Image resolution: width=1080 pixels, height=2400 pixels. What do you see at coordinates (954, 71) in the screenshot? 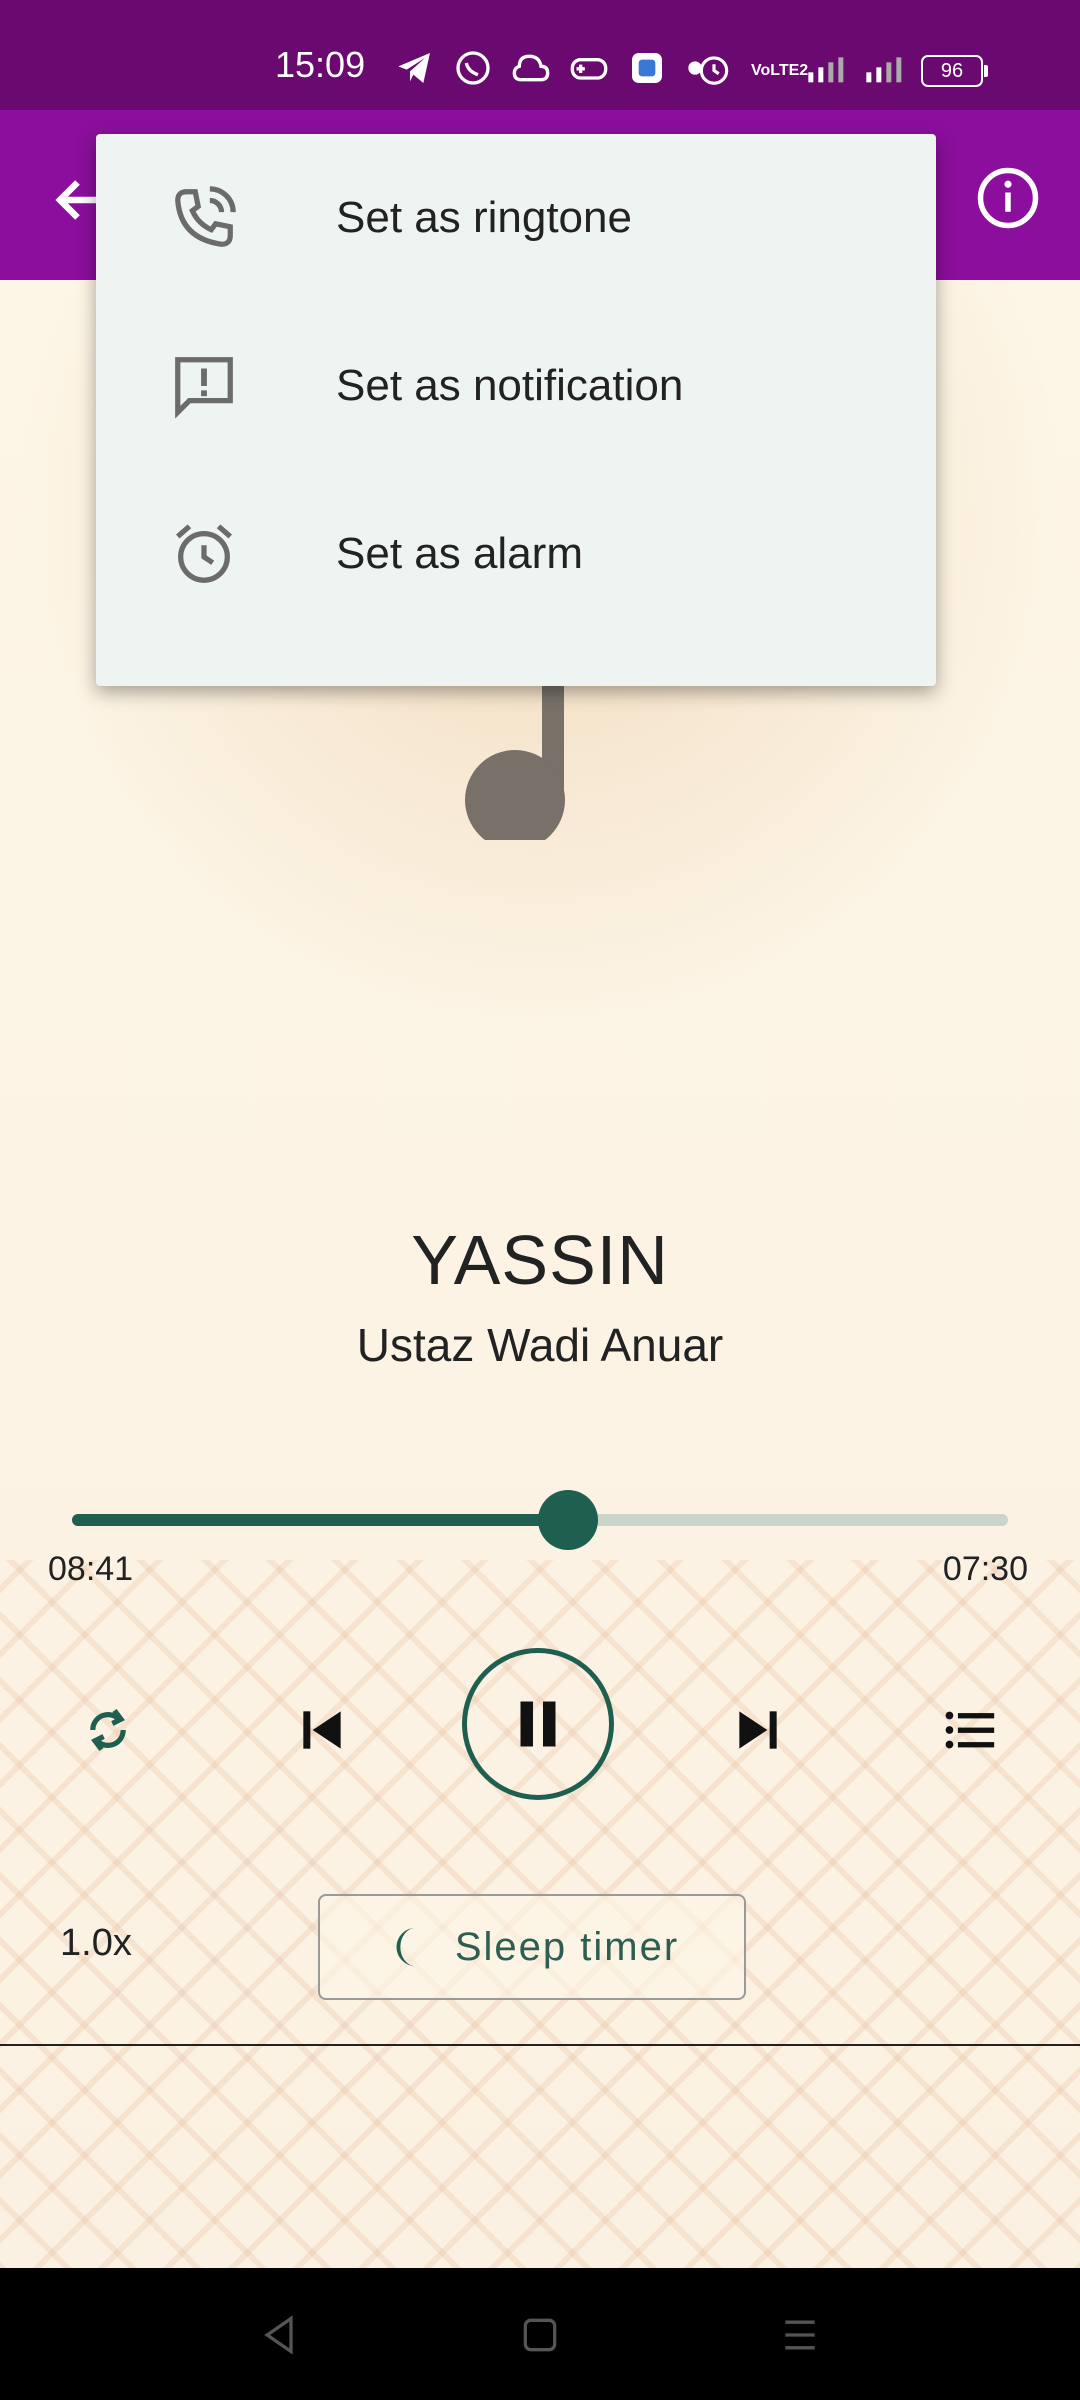
I see `battery-icon: 96` at bounding box center [954, 71].